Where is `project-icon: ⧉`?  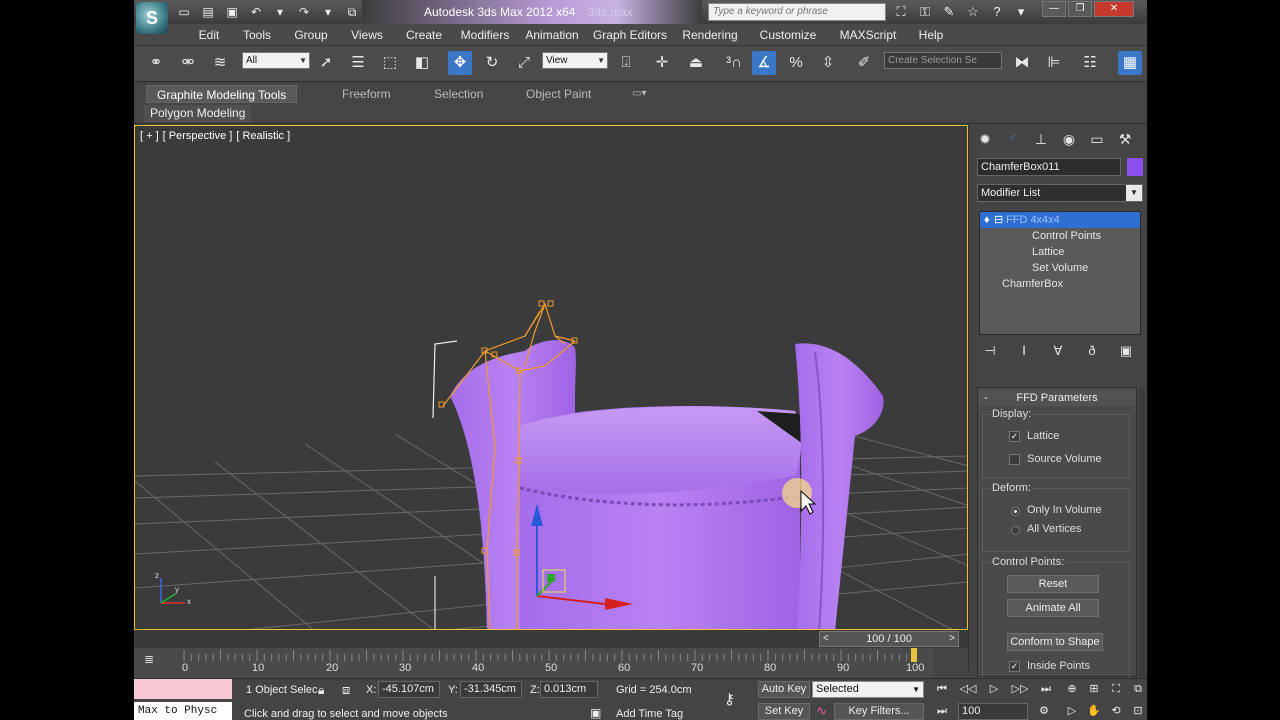 project-icon: ⧉ is located at coordinates (352, 12).